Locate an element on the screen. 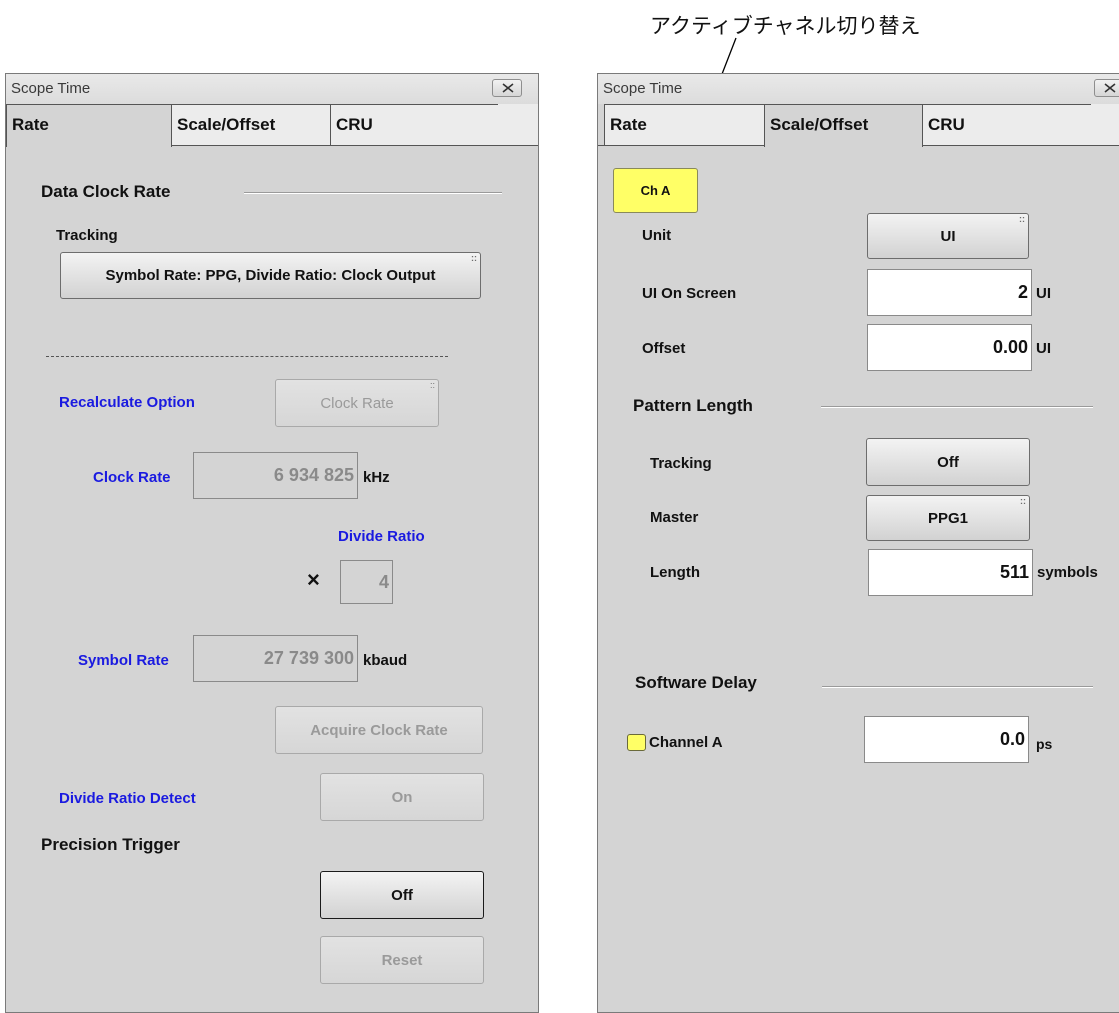 This screenshot has height=1013, width=1119. unit-label: Unit is located at coordinates (657, 235).